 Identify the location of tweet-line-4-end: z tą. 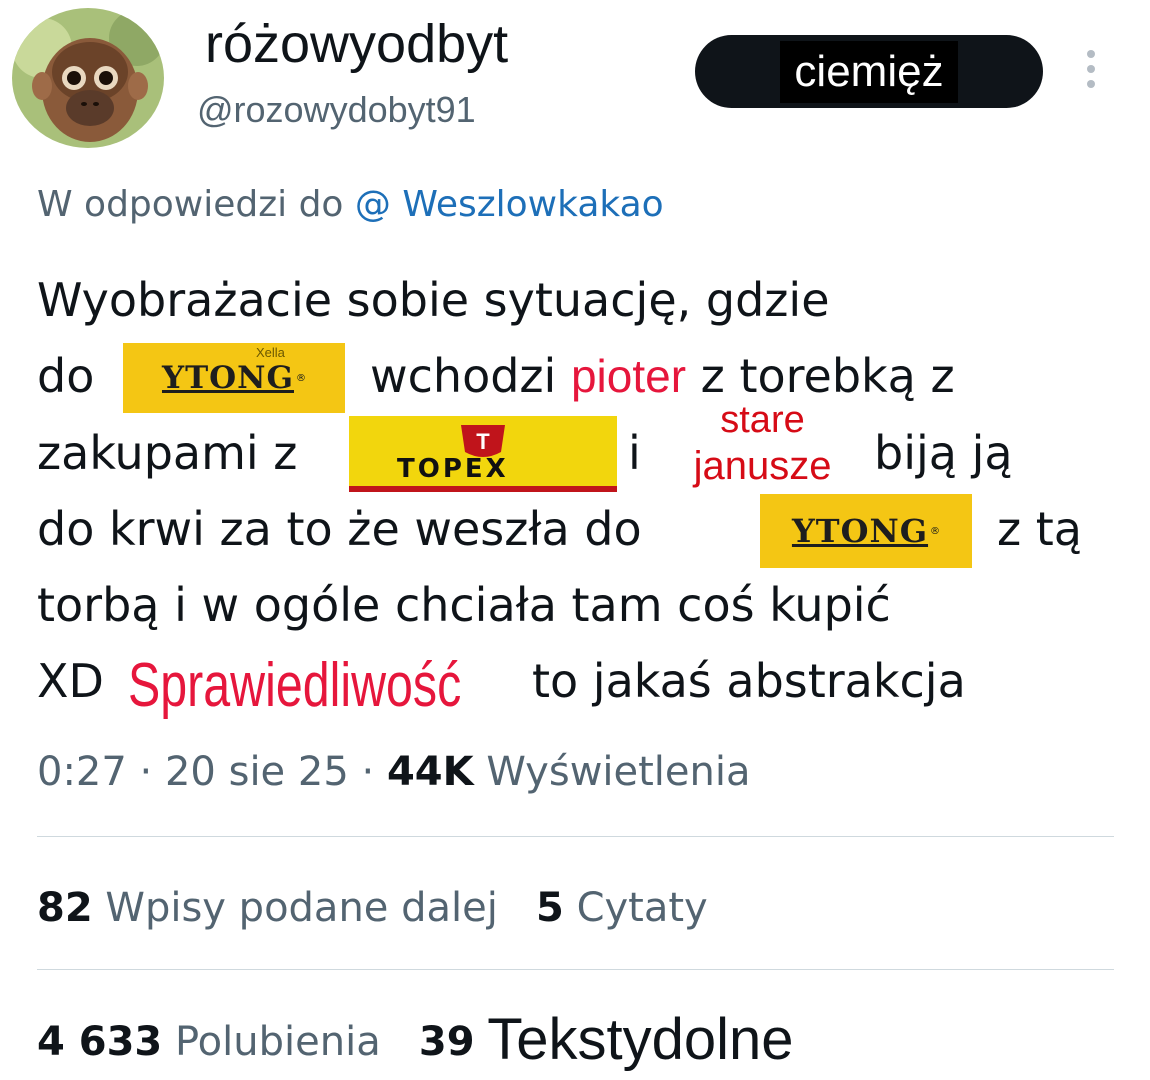
(1039, 529).